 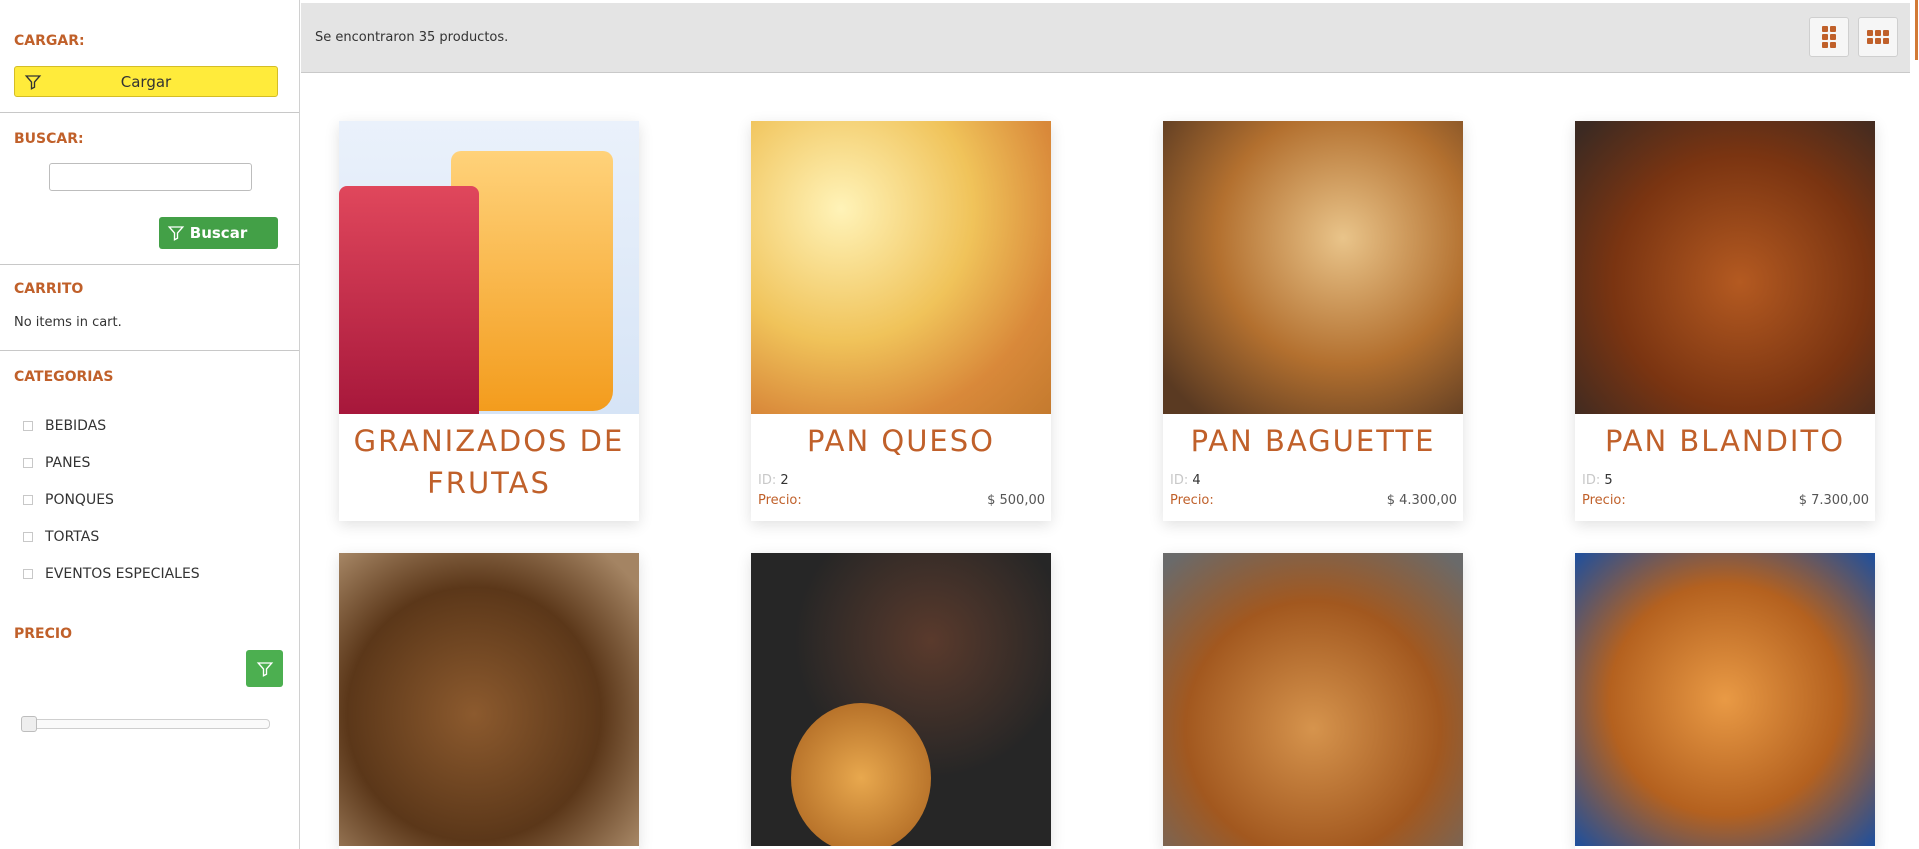 I want to click on category-label: PONQUES, so click(x=79, y=499).